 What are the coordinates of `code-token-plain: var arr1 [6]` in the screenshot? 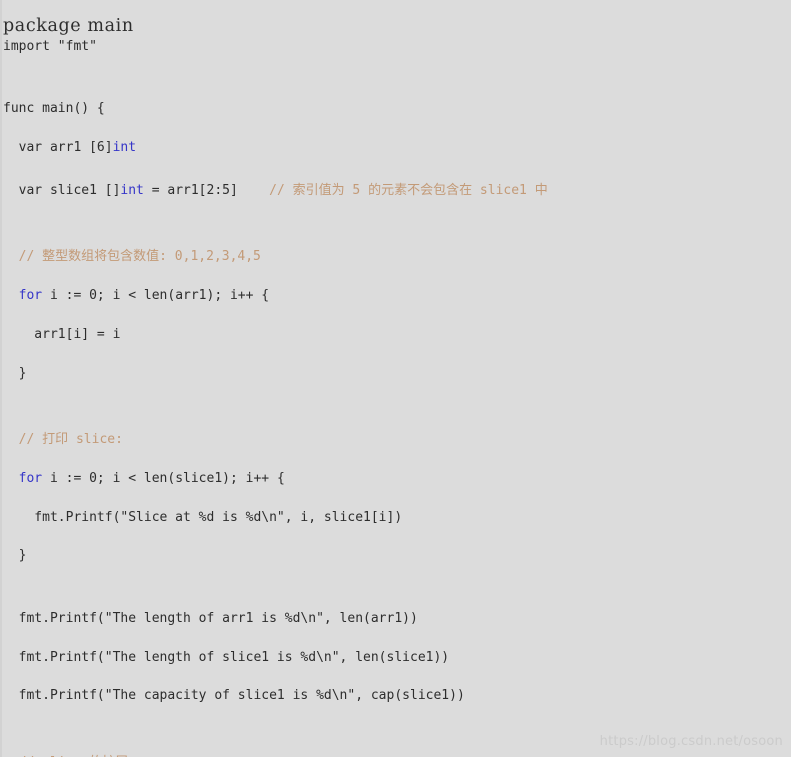 It's located at (58, 147).